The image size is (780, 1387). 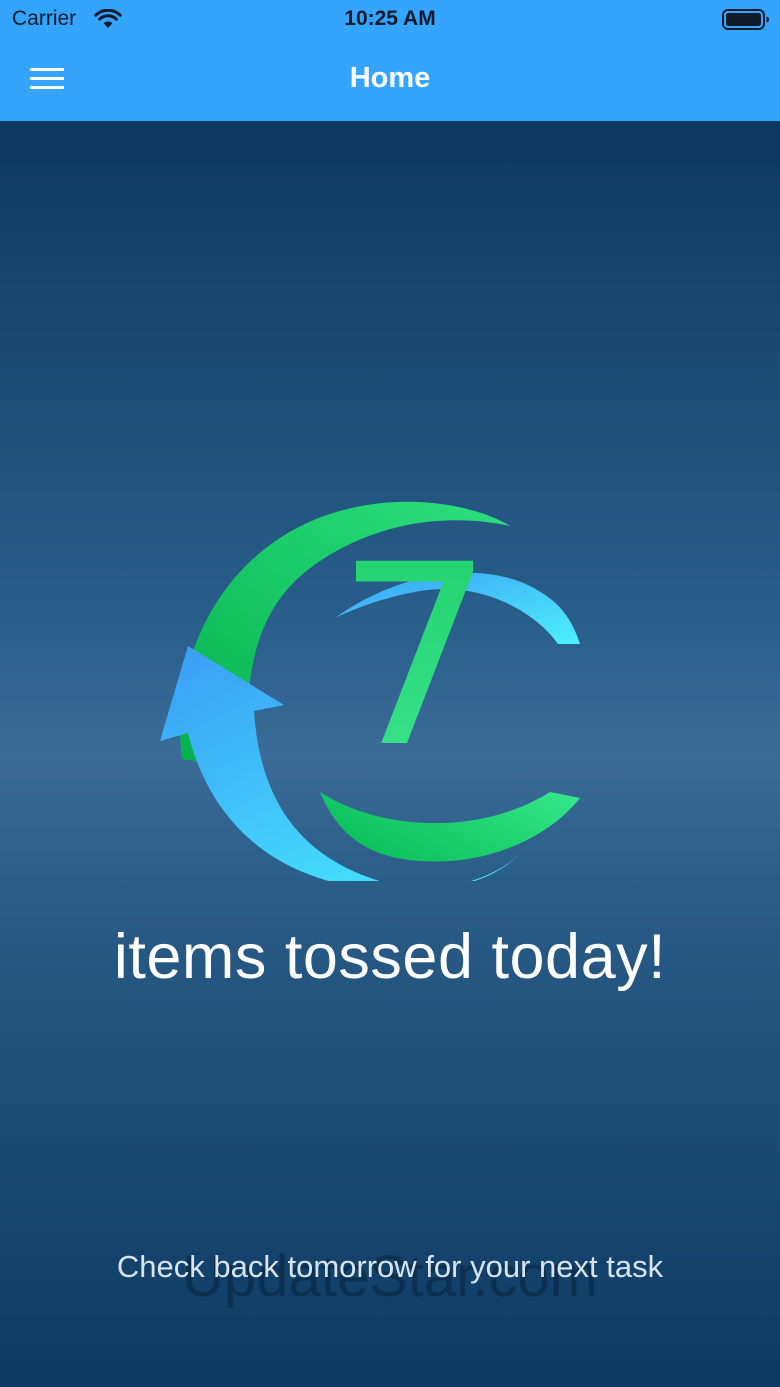 I want to click on green-bottom-arc, so click(x=450, y=827).